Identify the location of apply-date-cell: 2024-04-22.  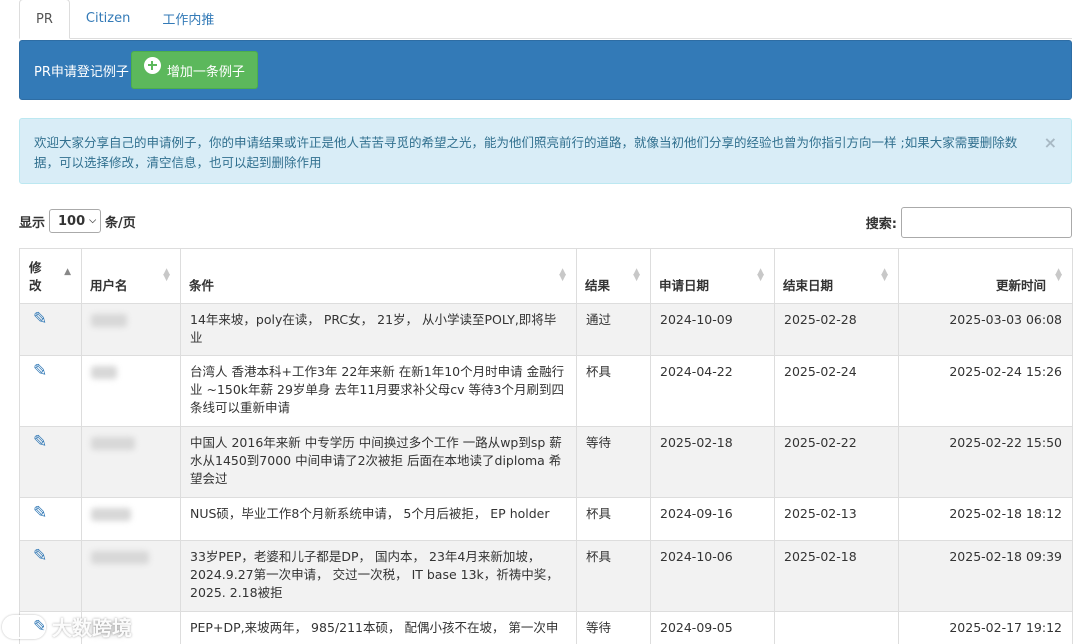
(712, 391).